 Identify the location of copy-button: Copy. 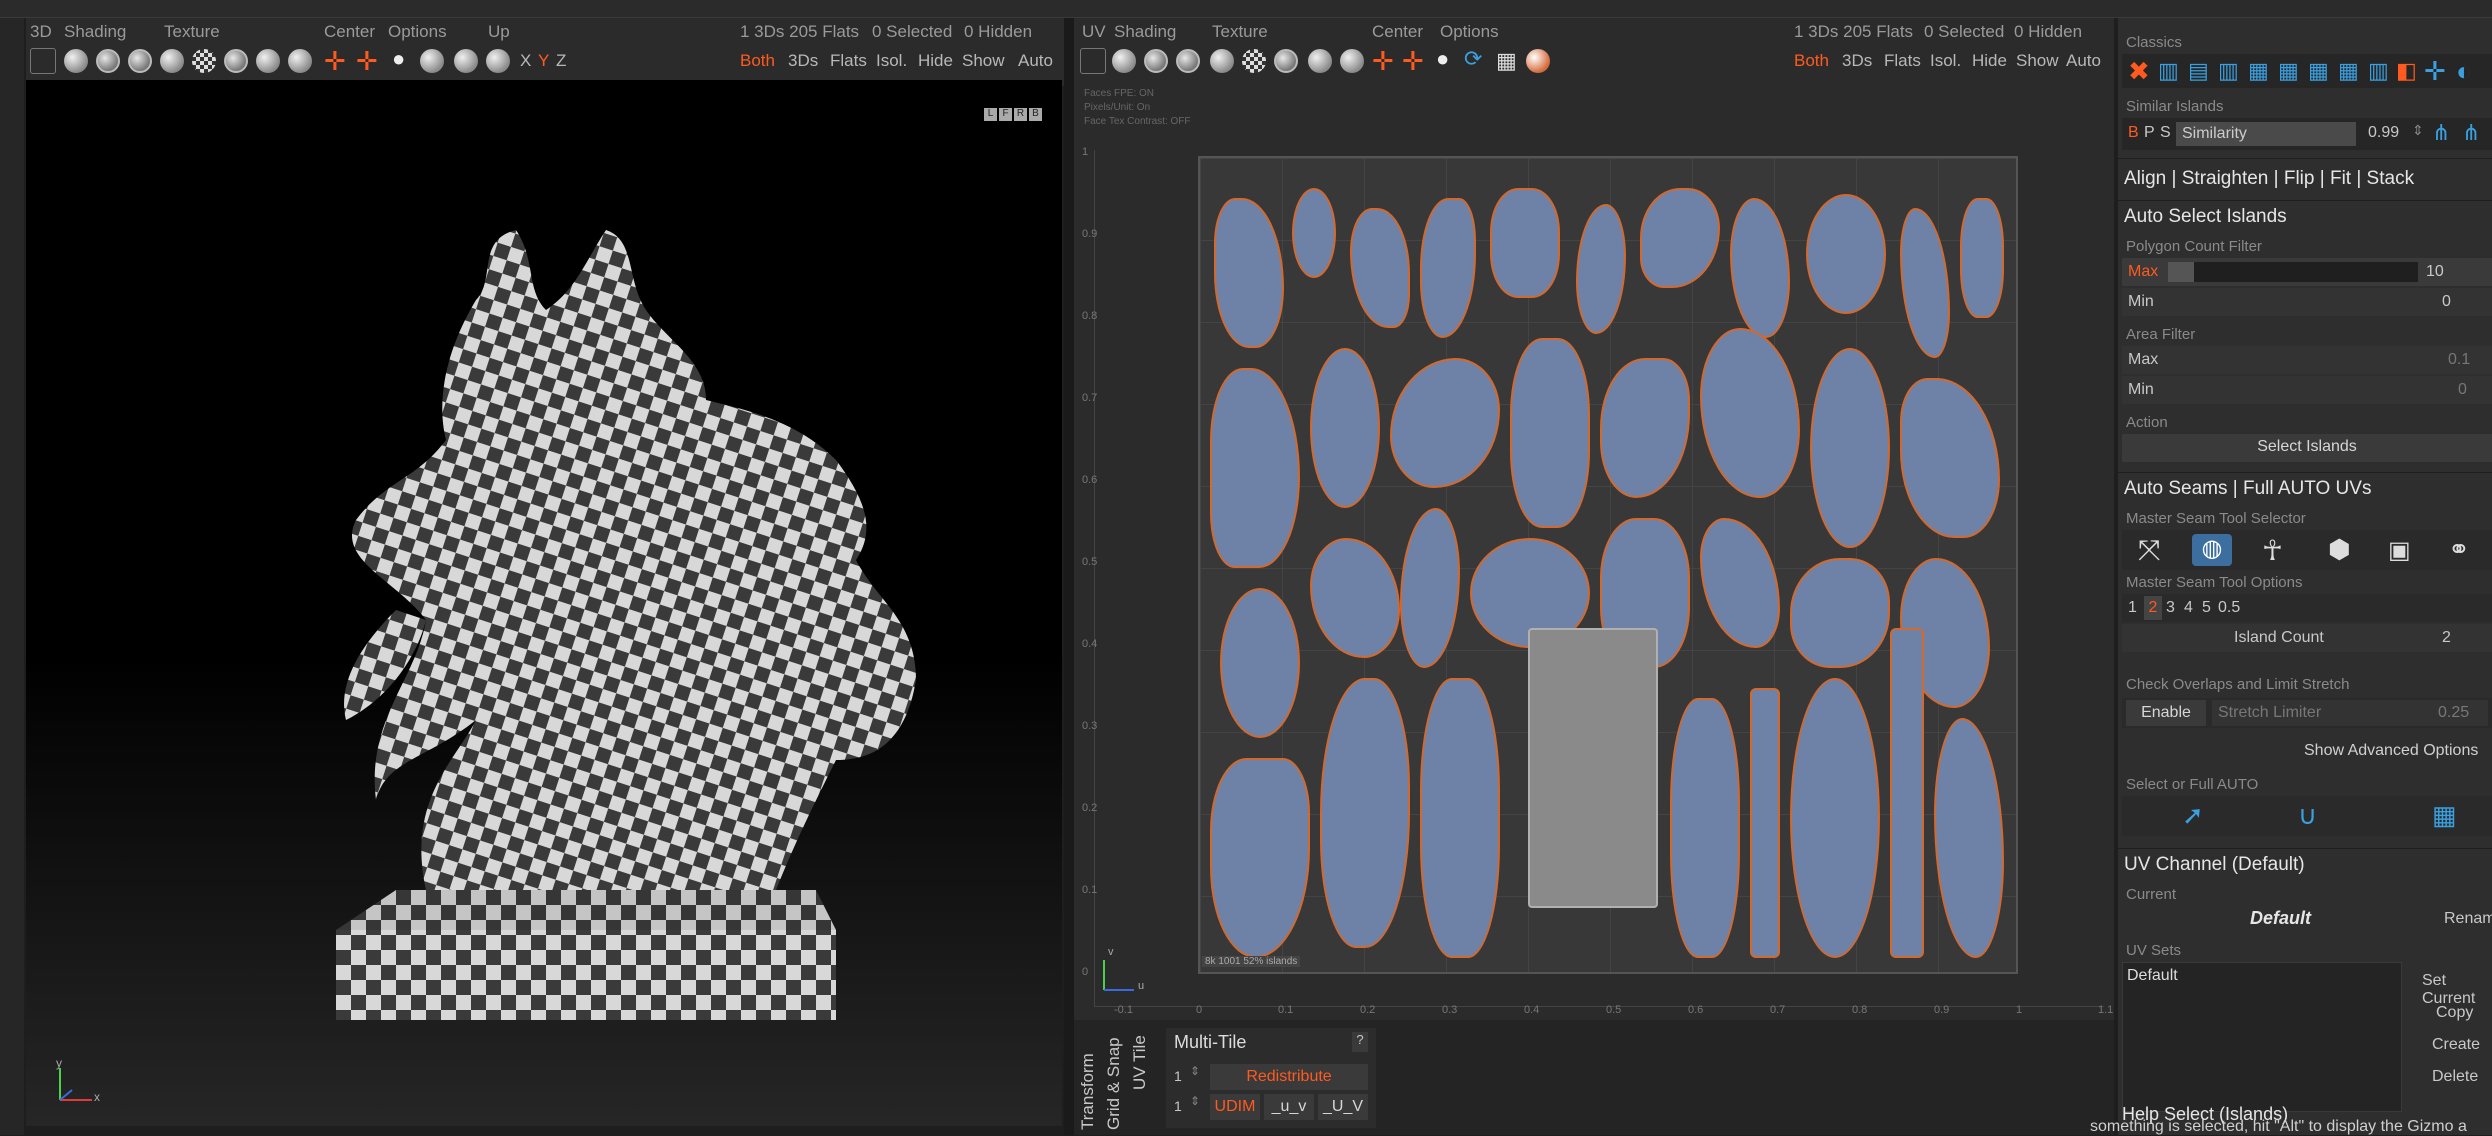
(2454, 1013).